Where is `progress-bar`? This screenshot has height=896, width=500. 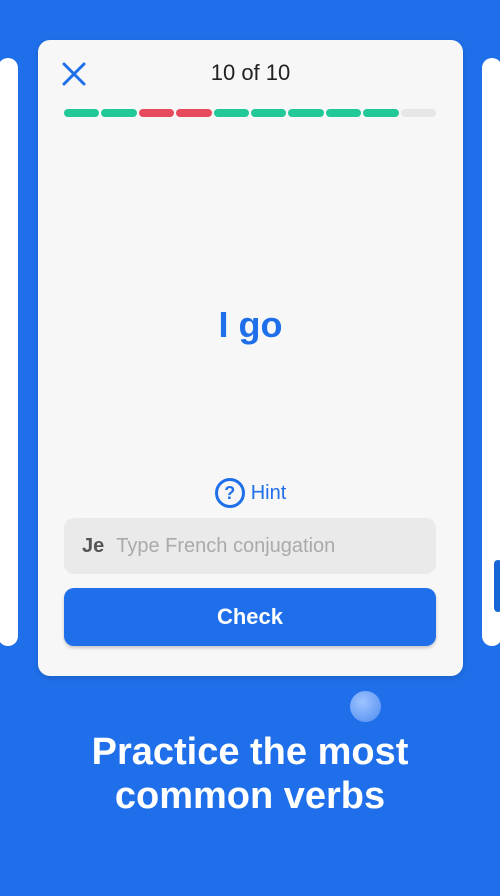 progress-bar is located at coordinates (250, 113).